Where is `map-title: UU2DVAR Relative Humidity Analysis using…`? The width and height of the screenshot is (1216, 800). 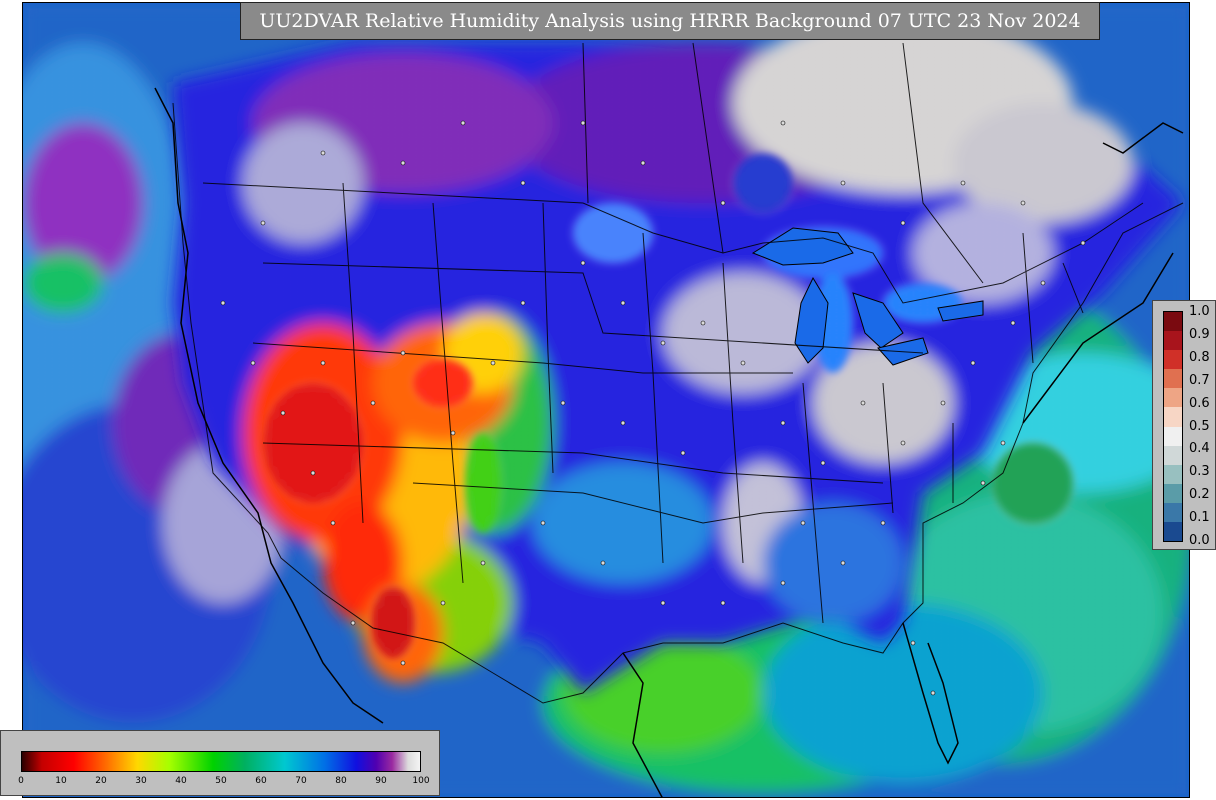
map-title: UU2DVAR Relative Humidity Analysis using… is located at coordinates (670, 21).